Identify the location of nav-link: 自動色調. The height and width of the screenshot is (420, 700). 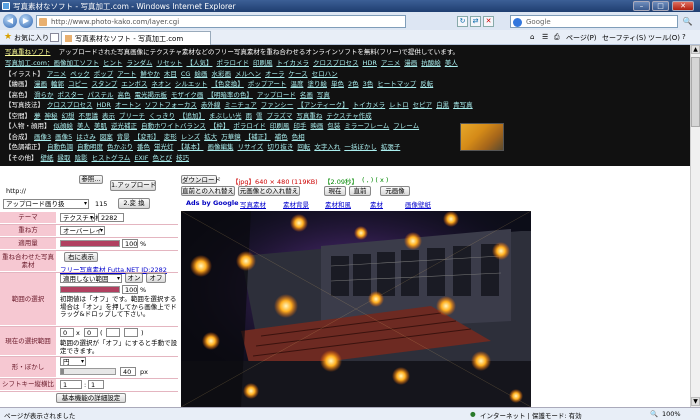
(60, 147).